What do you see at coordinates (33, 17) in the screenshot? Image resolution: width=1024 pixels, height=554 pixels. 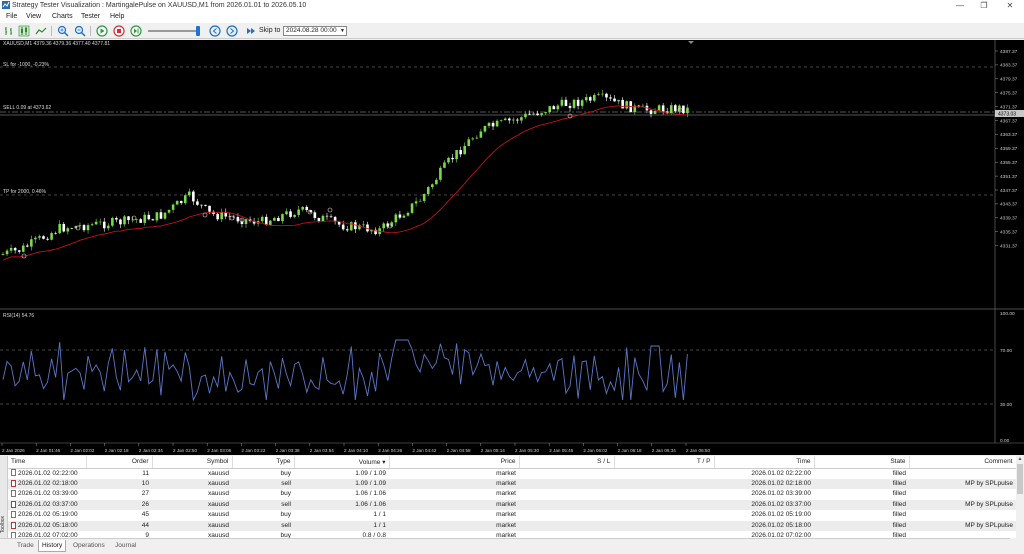 I see `menu-view: View` at bounding box center [33, 17].